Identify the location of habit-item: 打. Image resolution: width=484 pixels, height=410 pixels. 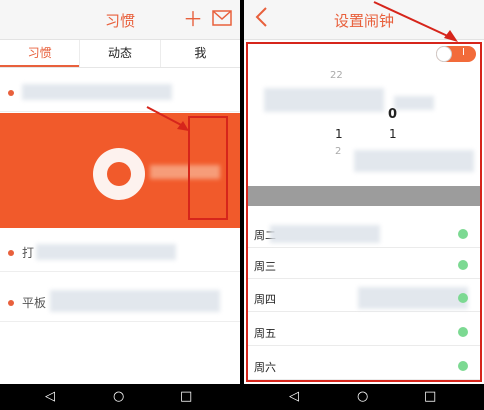
(120, 252).